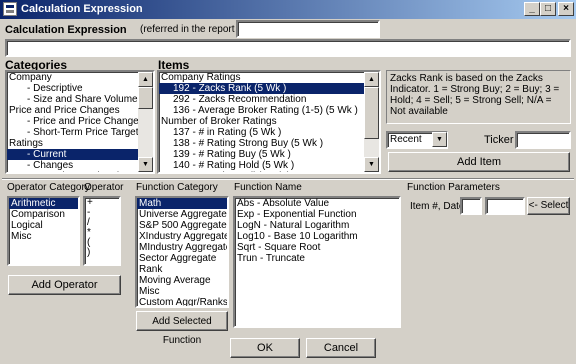  I want to click on ok-button: OK, so click(265, 348).